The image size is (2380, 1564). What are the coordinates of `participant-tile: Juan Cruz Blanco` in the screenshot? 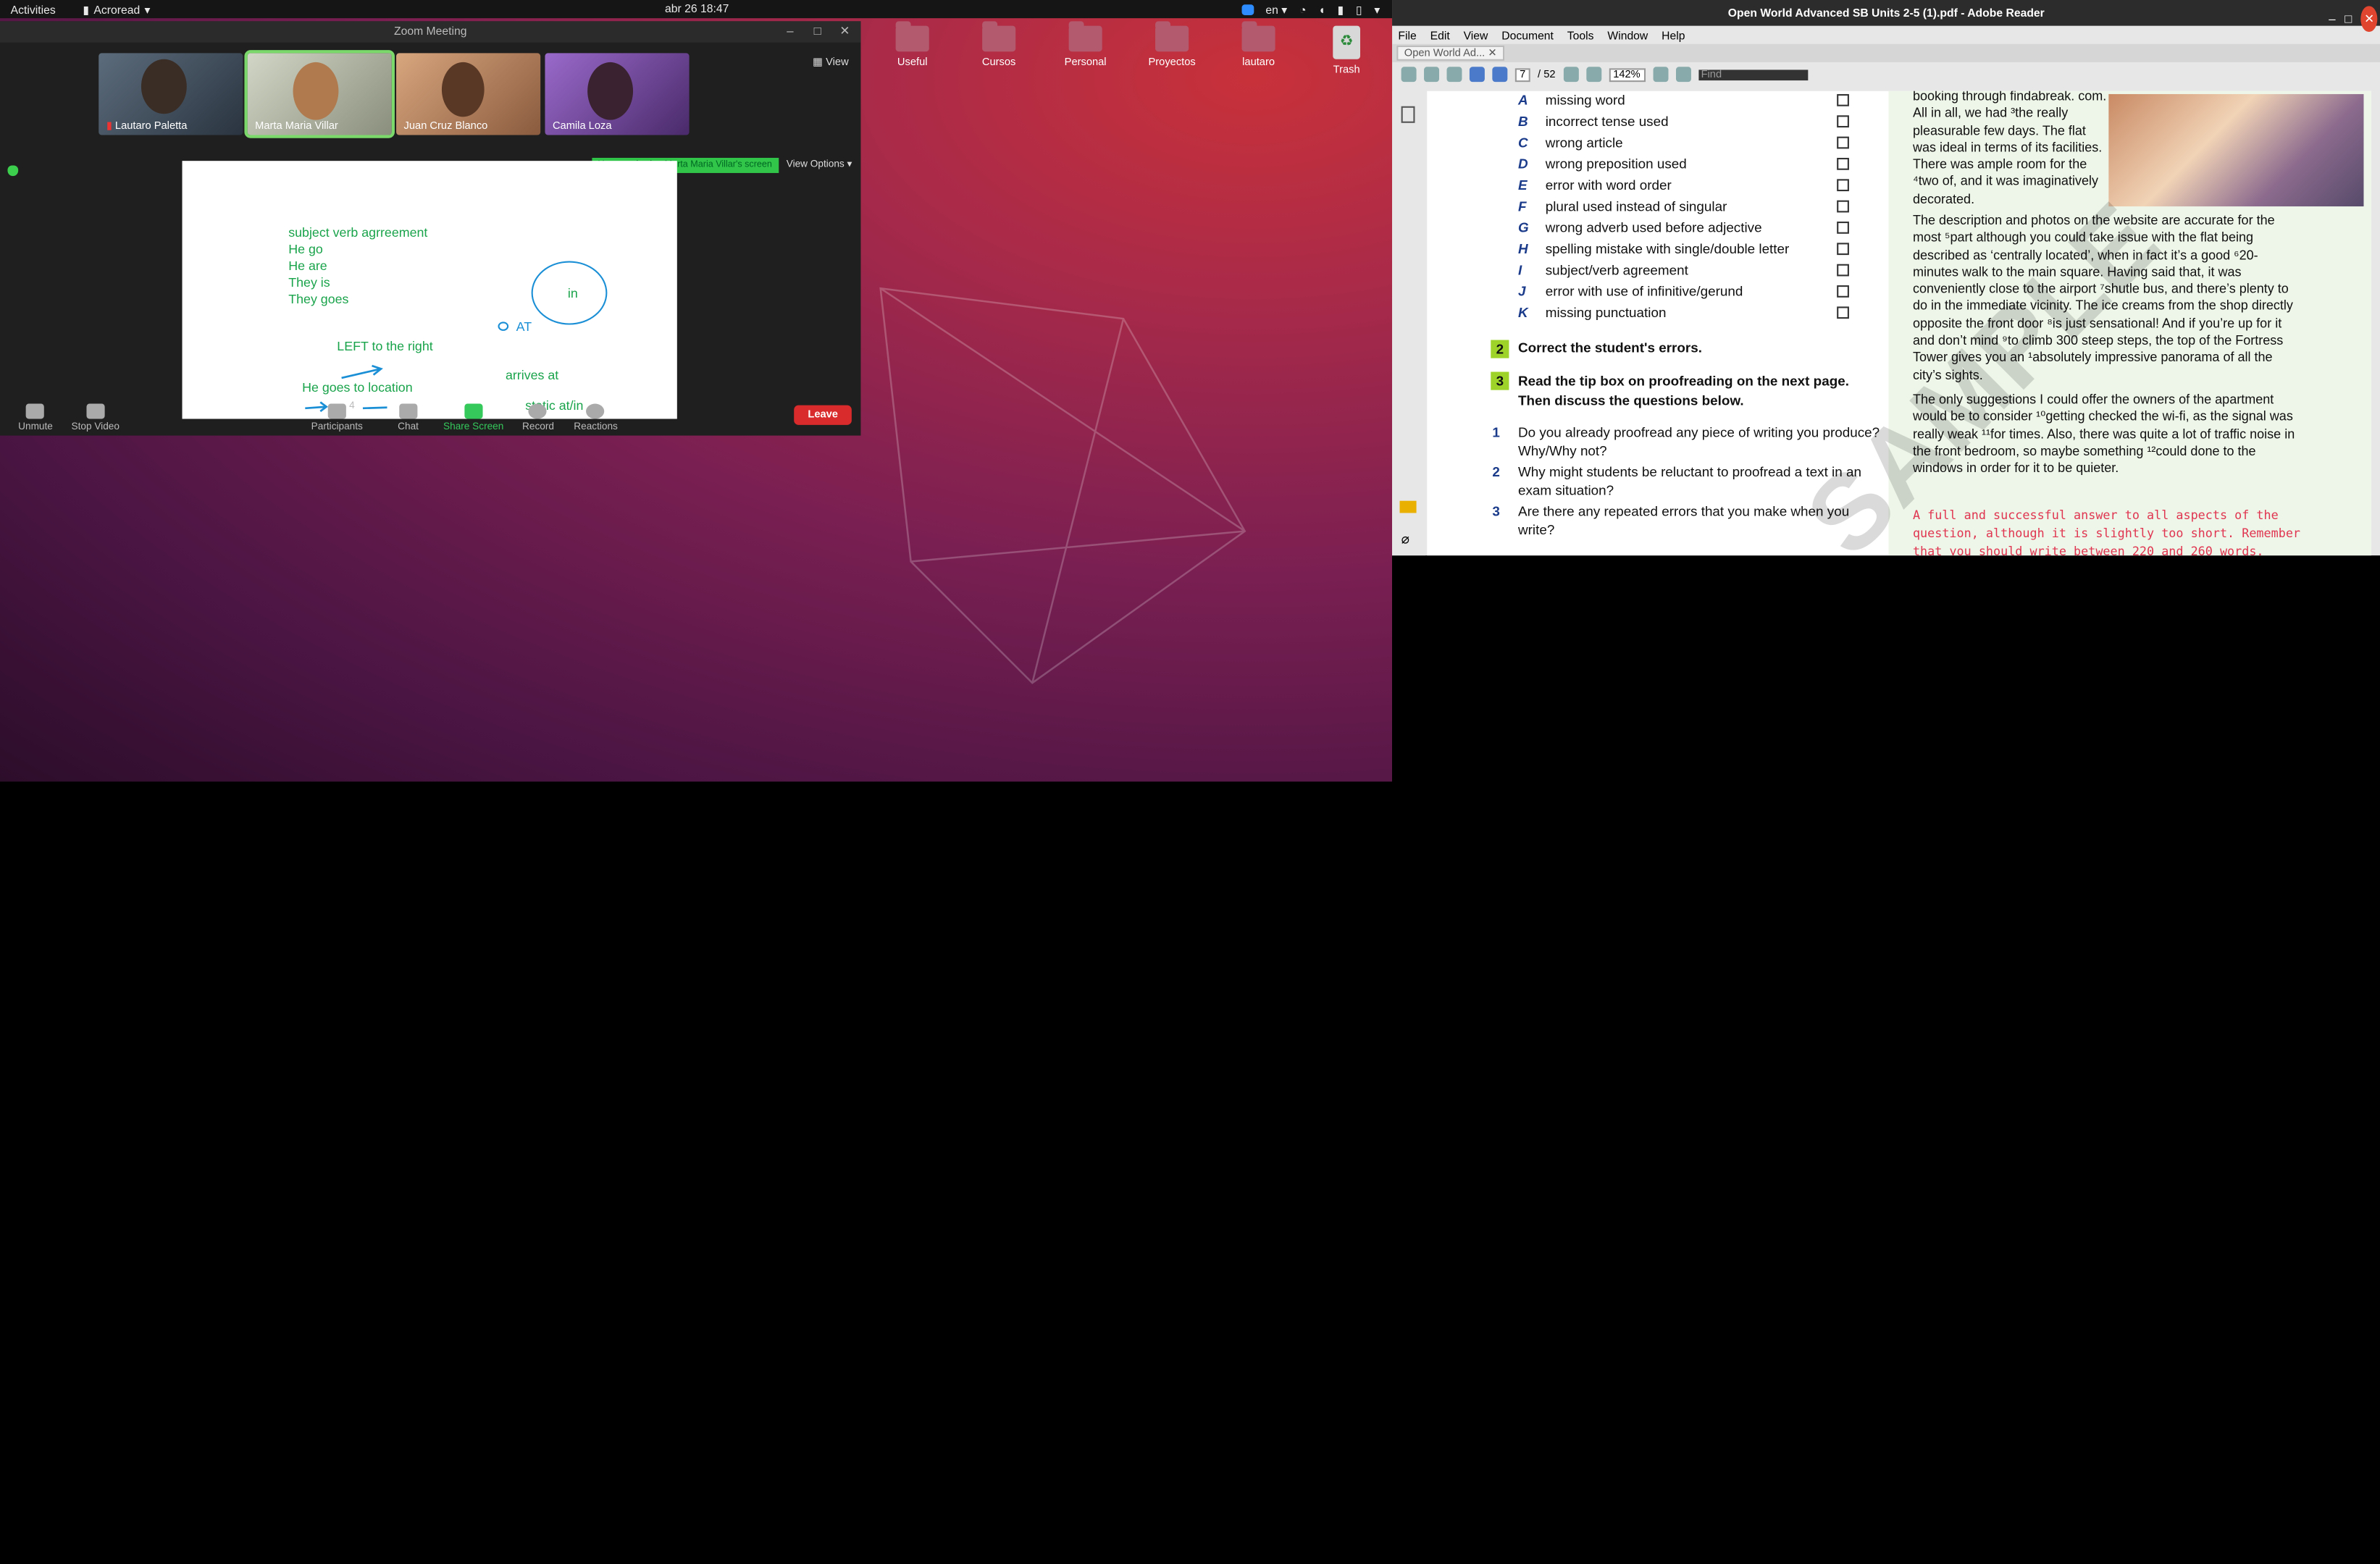 It's located at (468, 94).